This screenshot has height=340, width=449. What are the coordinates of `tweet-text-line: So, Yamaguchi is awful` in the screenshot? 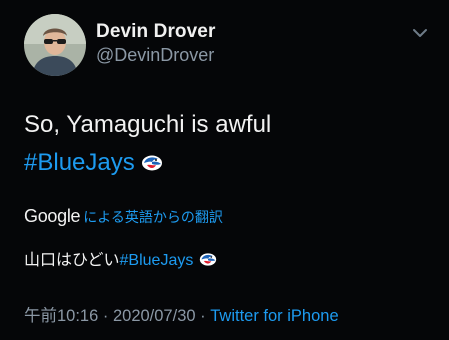 It's located at (148, 124).